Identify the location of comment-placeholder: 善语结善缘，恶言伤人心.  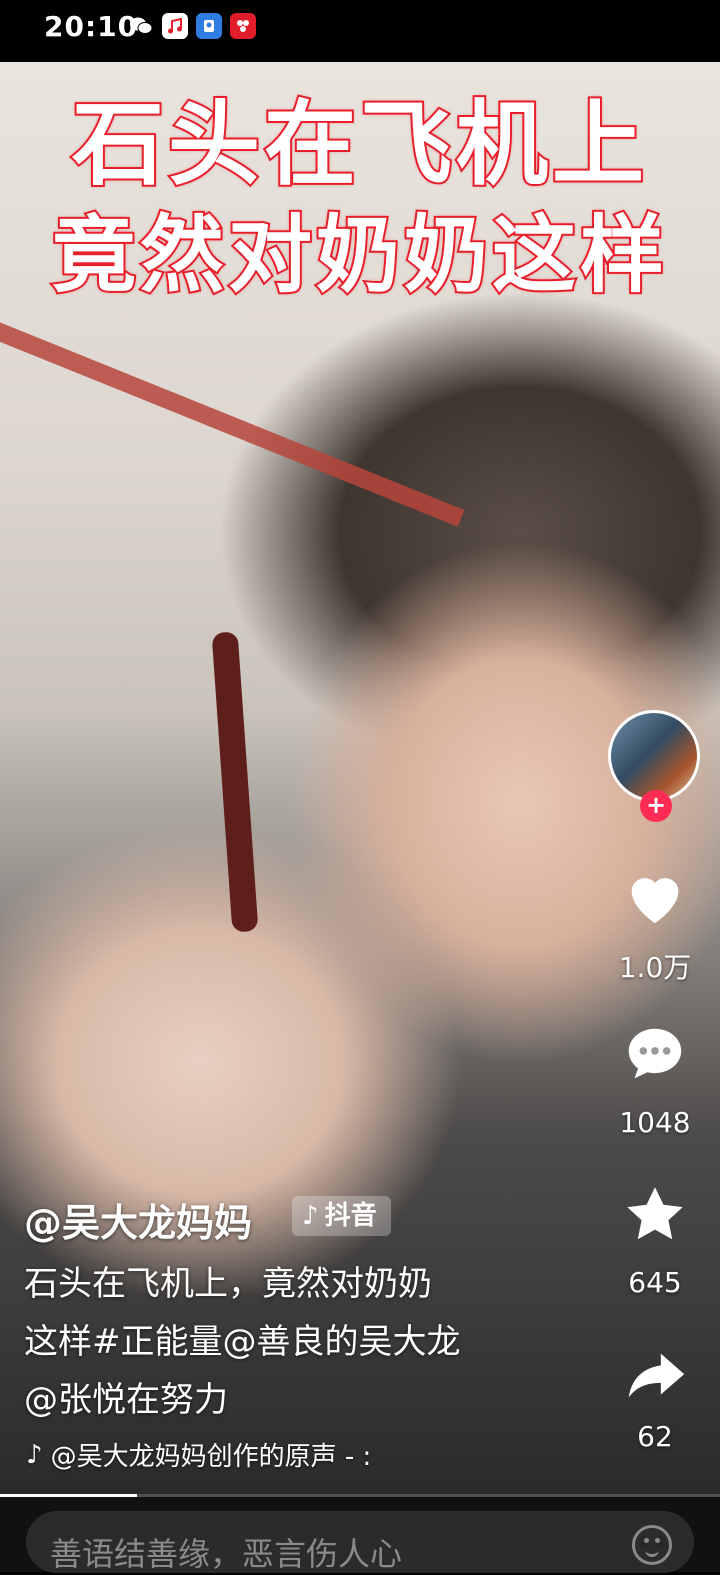
(226, 1554).